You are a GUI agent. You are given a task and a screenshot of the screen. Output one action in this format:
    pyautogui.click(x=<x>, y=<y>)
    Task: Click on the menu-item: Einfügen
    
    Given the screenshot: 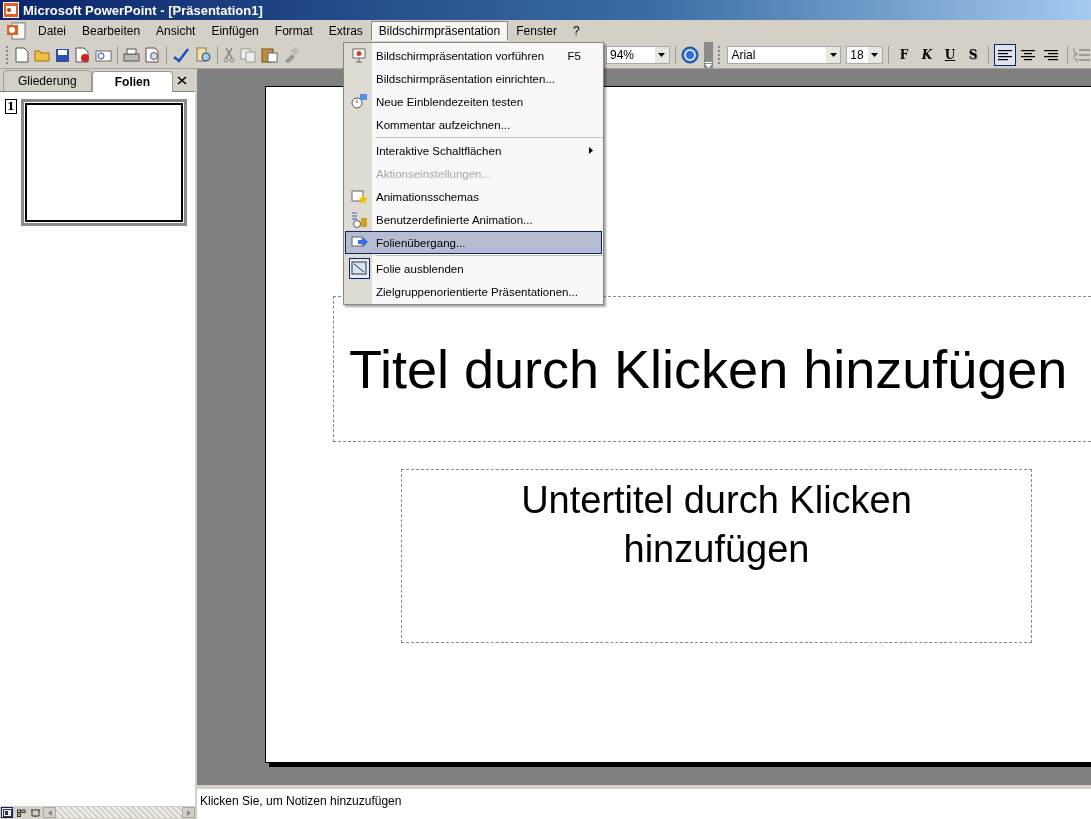 What is the action you would take?
    pyautogui.click(x=235, y=31)
    